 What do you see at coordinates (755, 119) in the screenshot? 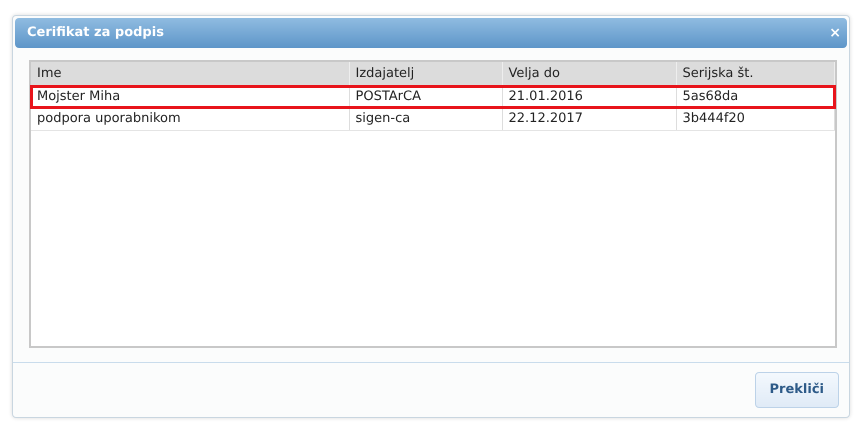
I see `table-cell: 3b444f20` at bounding box center [755, 119].